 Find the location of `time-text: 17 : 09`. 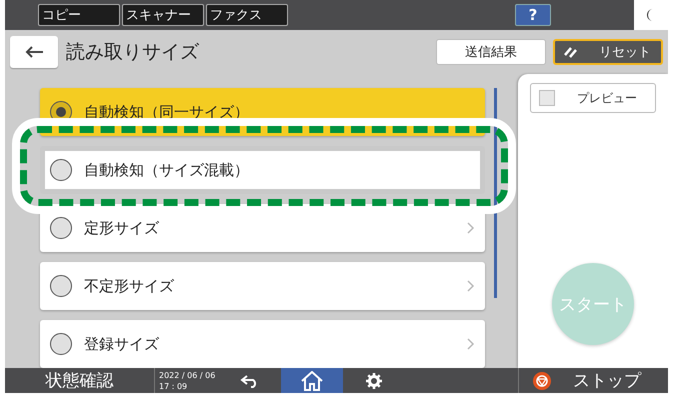

time-text: 17 : 09 is located at coordinates (173, 386).